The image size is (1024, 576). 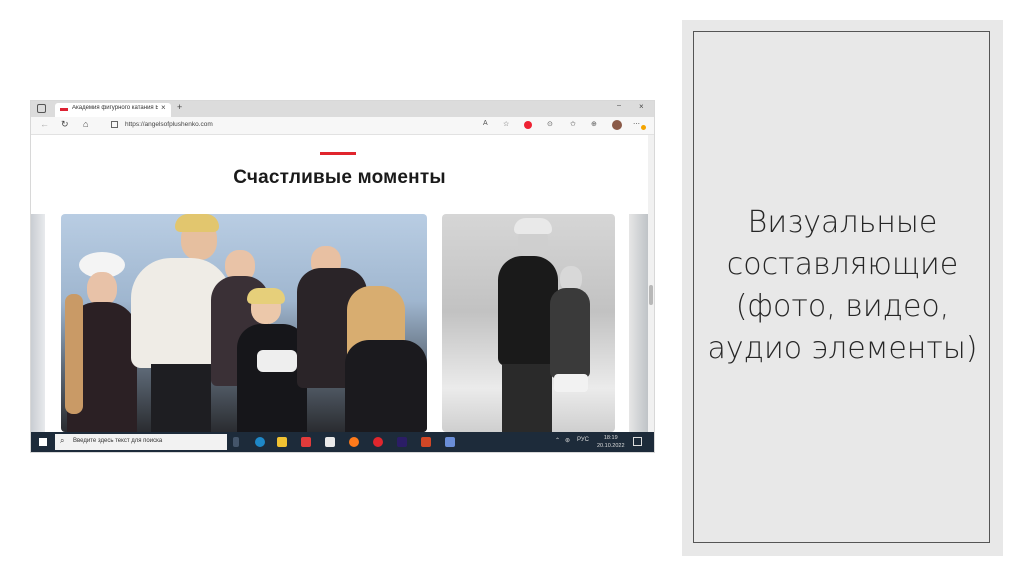 I want to click on file-explorer-icon, so click(x=282, y=442).